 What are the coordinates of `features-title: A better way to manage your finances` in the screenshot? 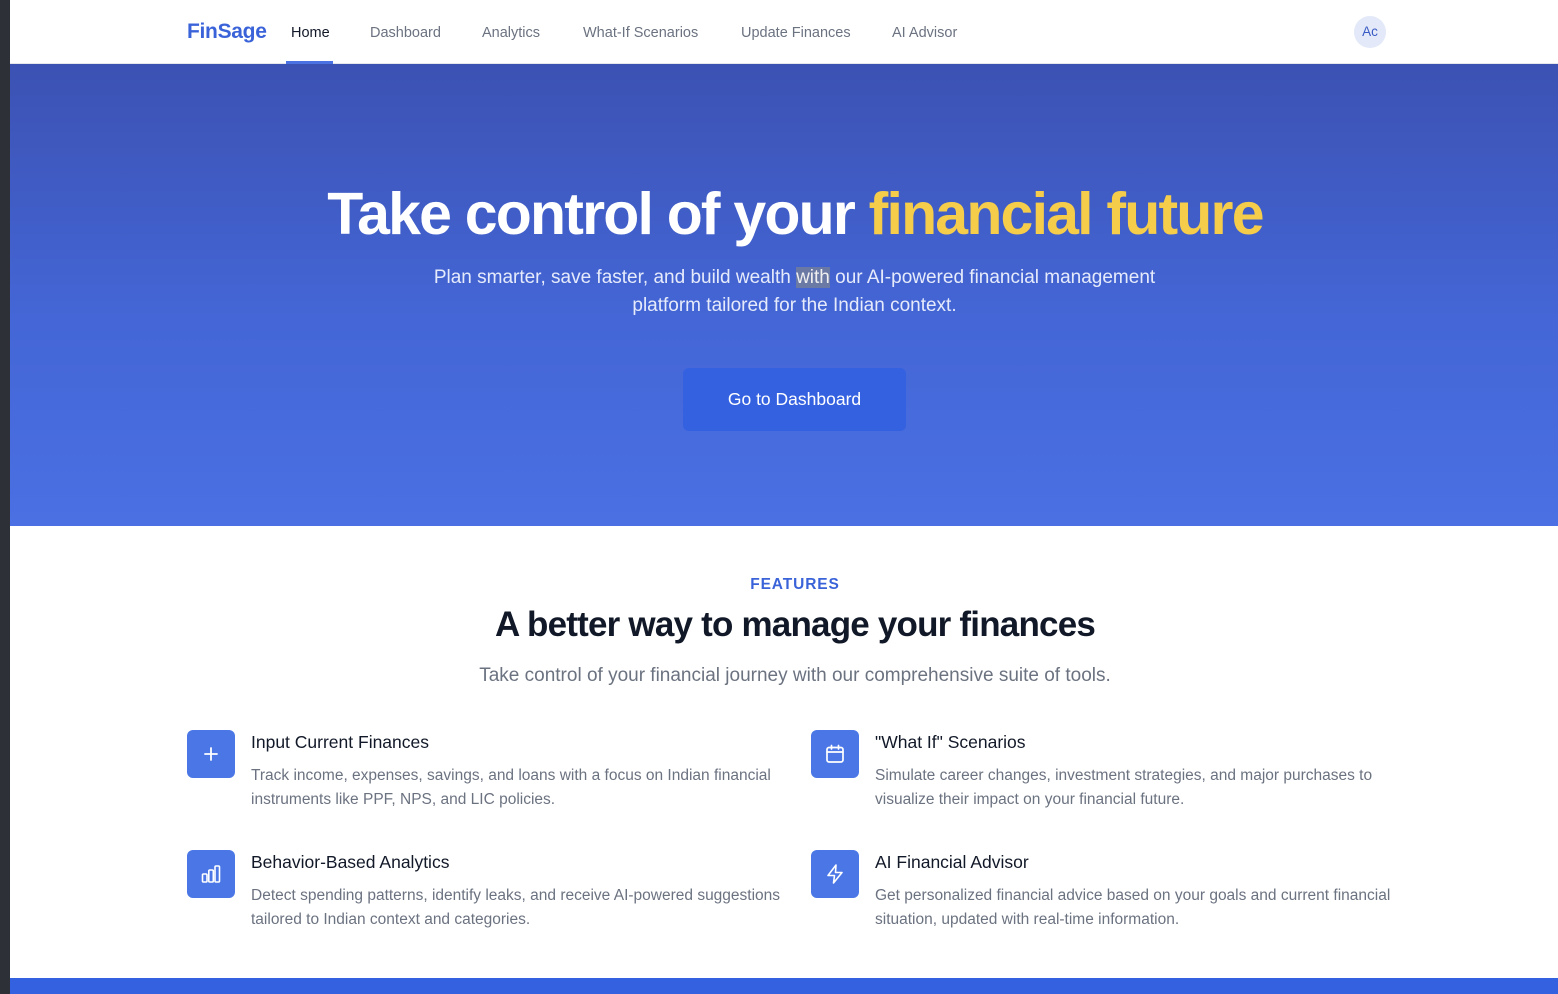 It's located at (795, 624).